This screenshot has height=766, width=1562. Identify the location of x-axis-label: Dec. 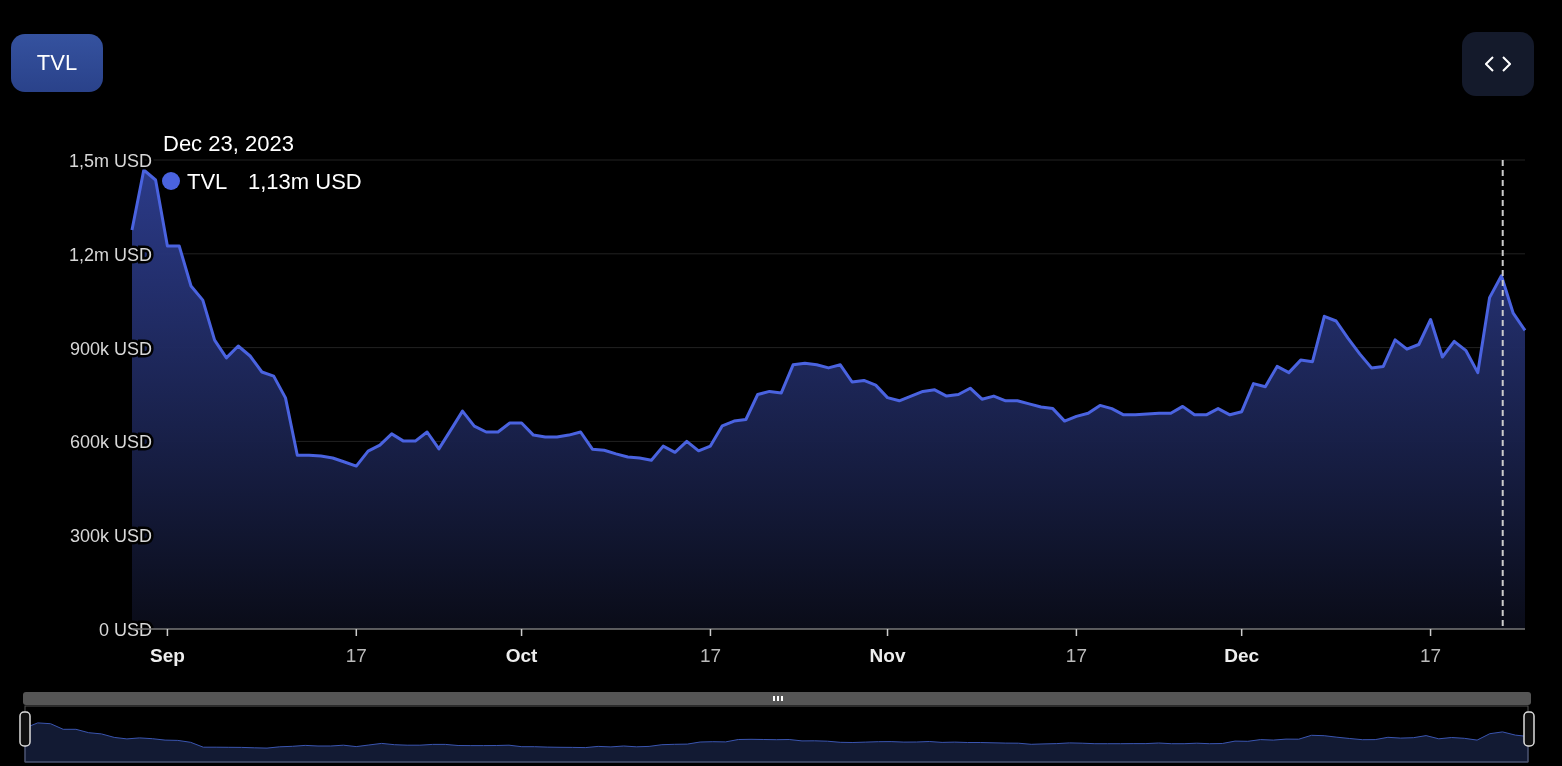
(1242, 655).